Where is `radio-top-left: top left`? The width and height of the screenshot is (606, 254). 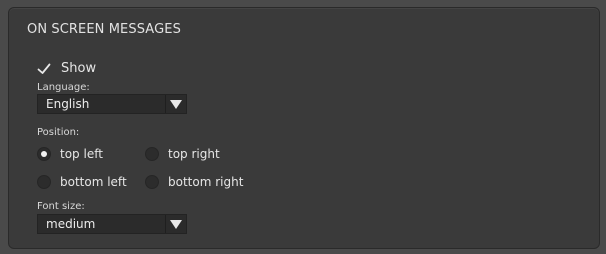
radio-top-left: top left is located at coordinates (70, 154).